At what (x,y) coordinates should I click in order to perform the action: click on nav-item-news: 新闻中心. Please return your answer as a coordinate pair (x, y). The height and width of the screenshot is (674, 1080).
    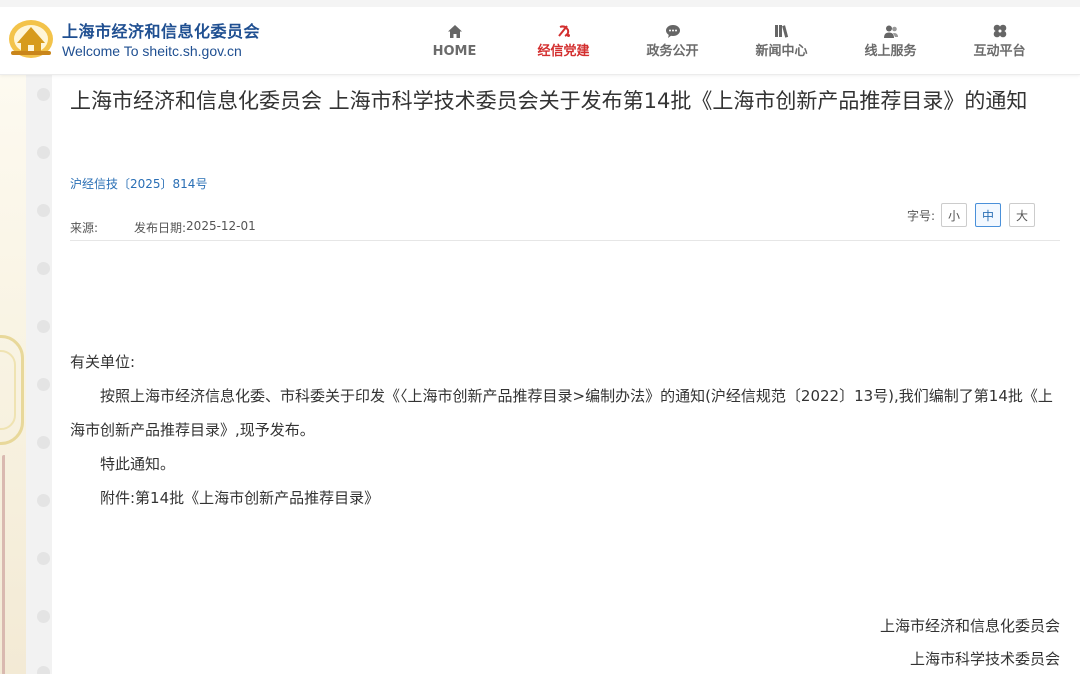
    Looking at the image, I should click on (781, 44).